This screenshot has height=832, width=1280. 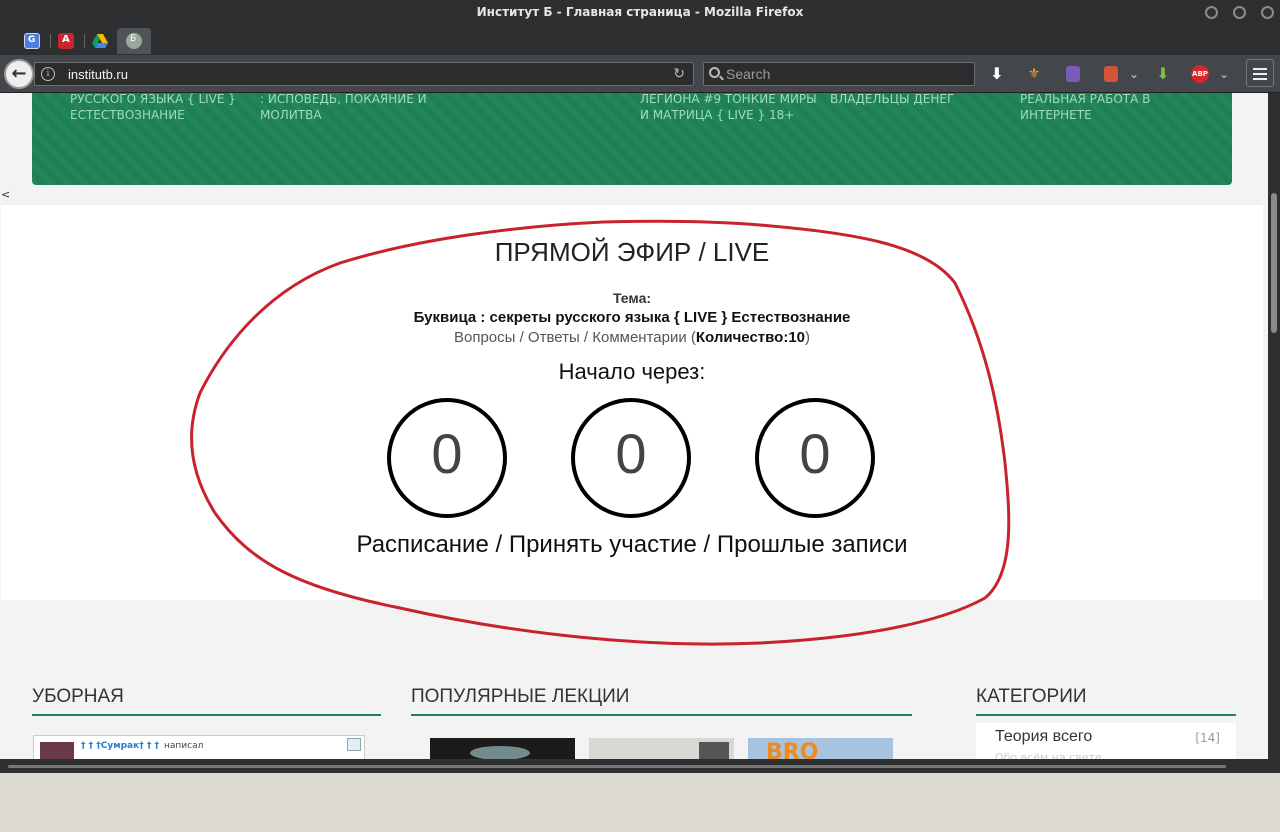 I want to click on lecture-thumbnail: BRO, so click(x=820, y=748).